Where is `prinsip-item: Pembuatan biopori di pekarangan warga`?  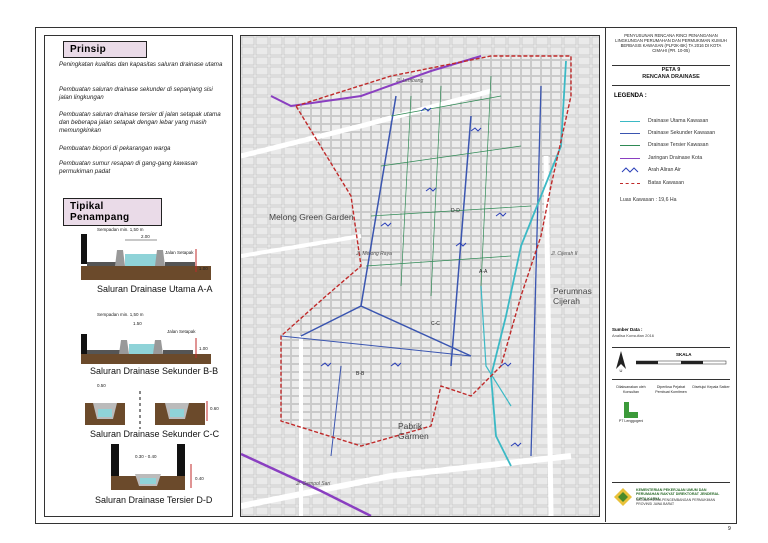 prinsip-item: Pembuatan biopori di pekarangan warga is located at coordinates (115, 148).